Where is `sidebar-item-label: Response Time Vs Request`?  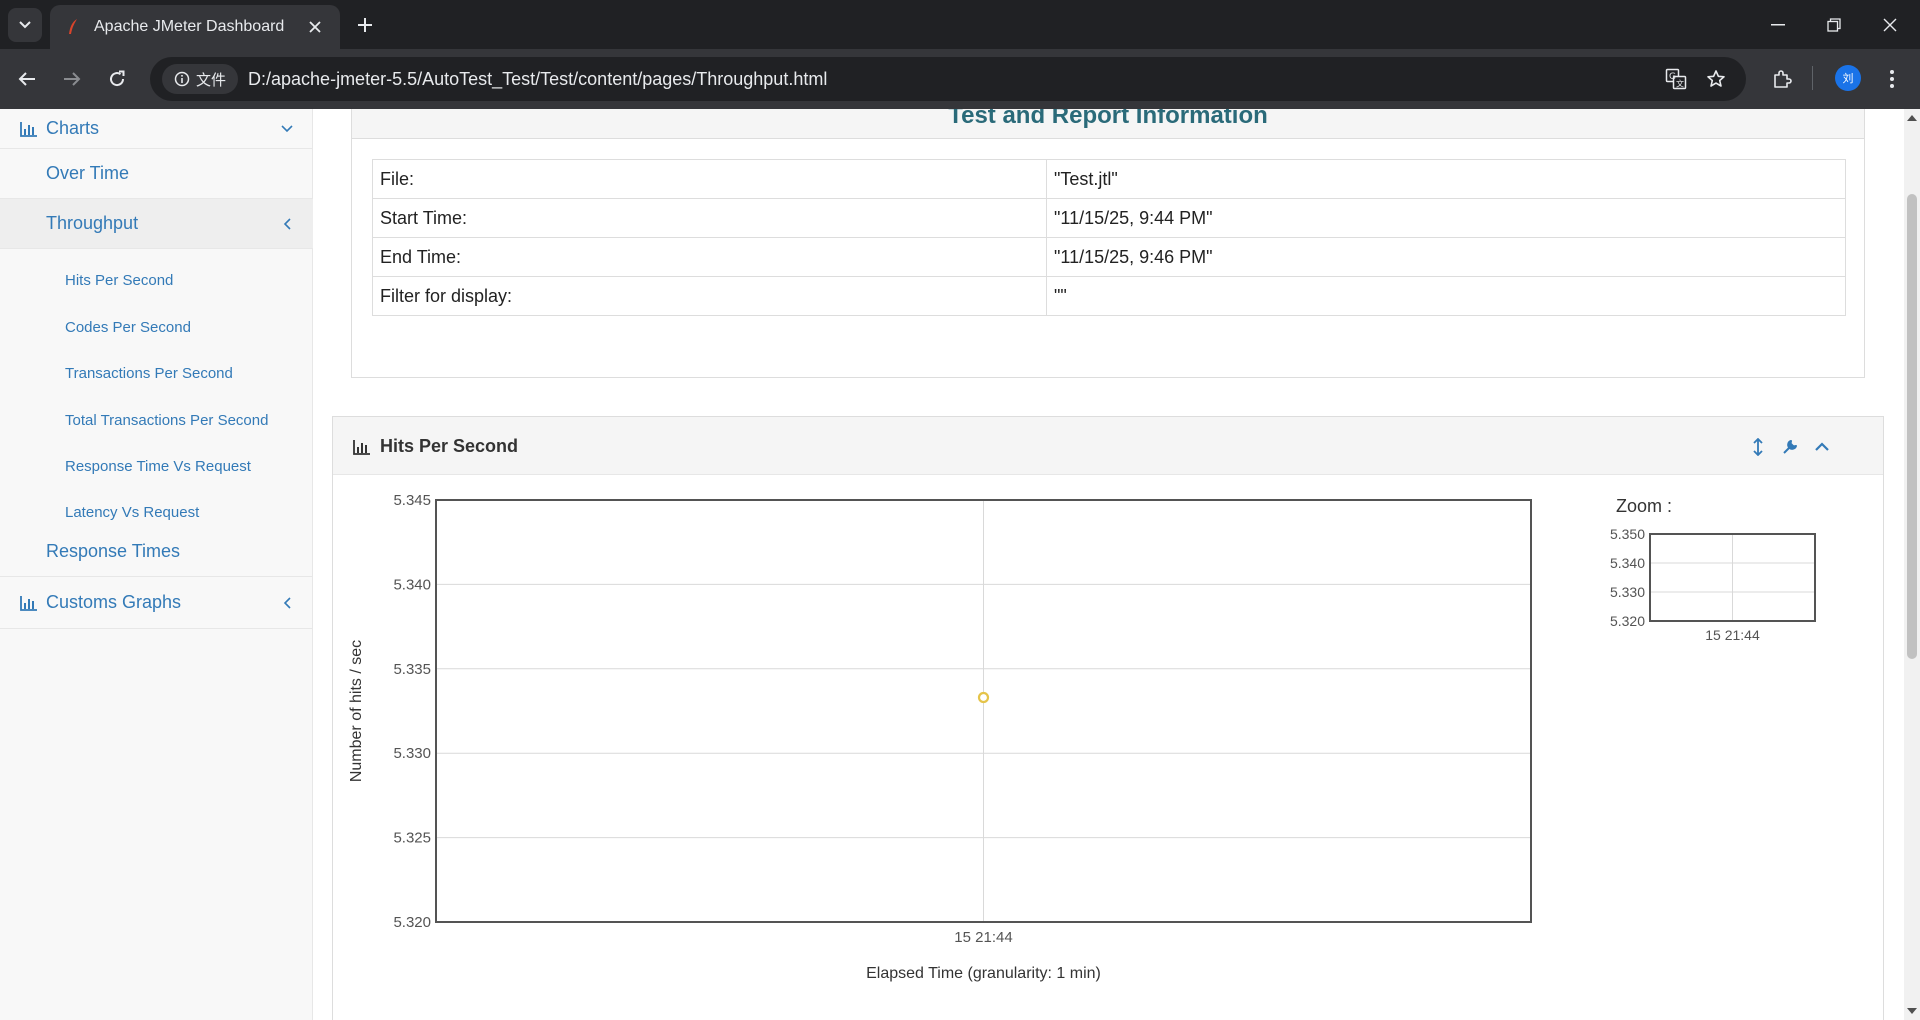
sidebar-item-label: Response Time Vs Request is located at coordinates (158, 466).